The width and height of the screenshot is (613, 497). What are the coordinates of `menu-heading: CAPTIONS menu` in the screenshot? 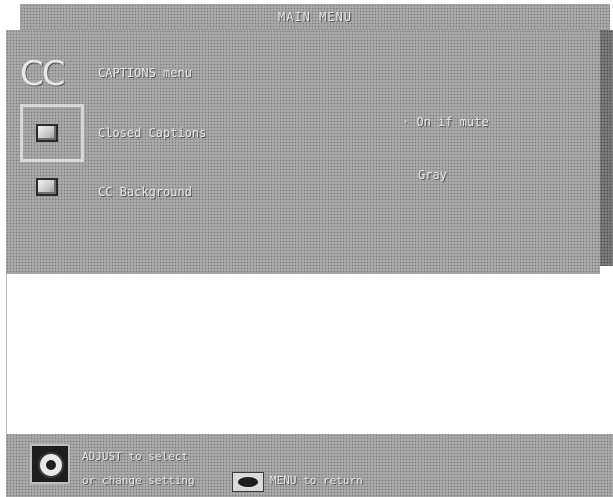 It's located at (145, 73).